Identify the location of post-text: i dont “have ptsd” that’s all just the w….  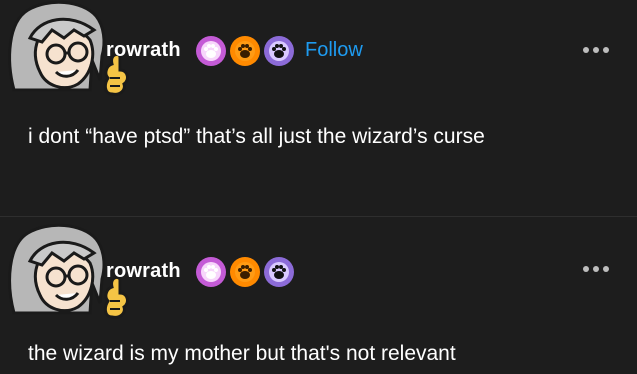
(256, 136).